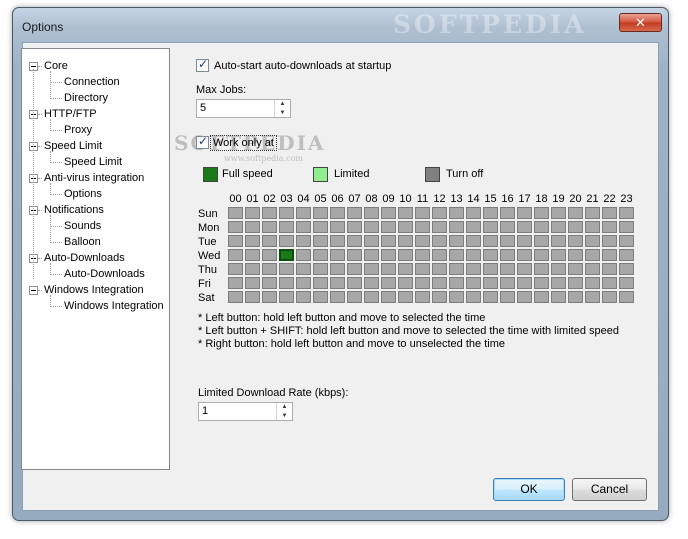  Describe the element at coordinates (104, 274) in the screenshot. I see `tree-item: Auto-Downloads` at that location.